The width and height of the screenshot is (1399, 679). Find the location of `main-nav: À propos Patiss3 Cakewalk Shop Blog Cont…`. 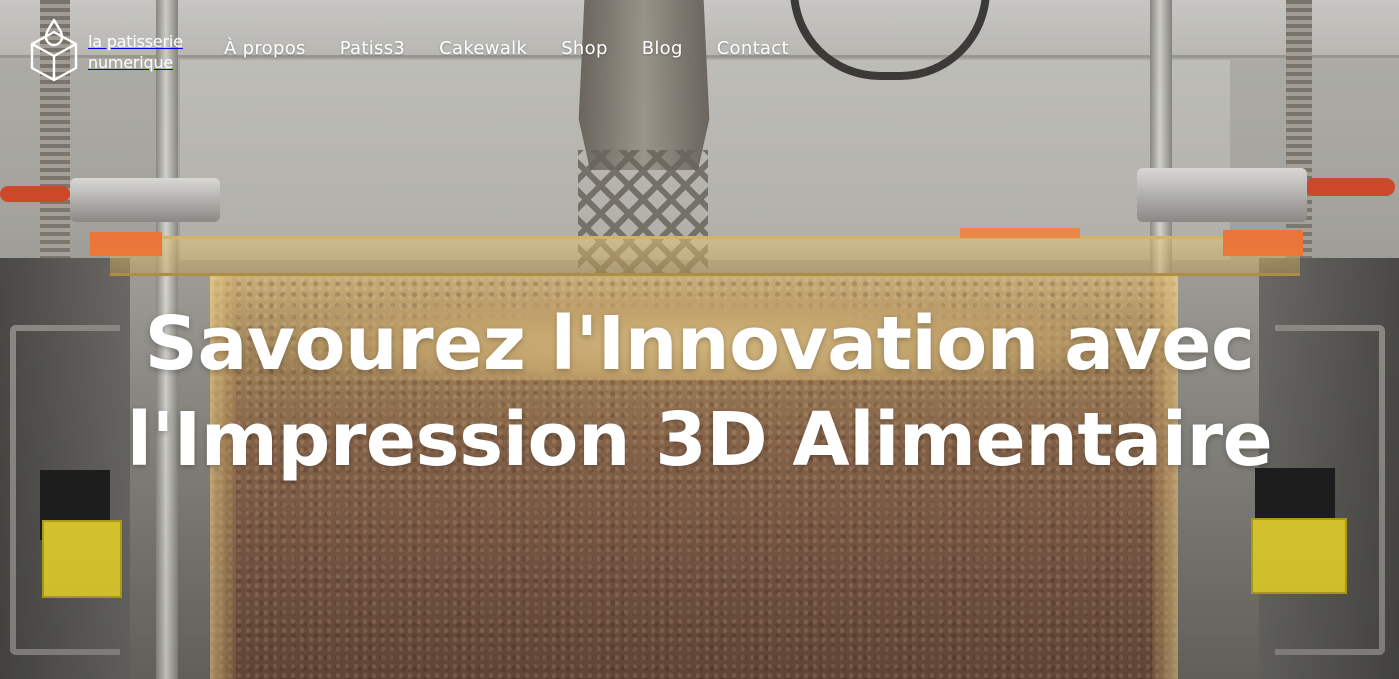

main-nav: À propos Patiss3 Cakewalk Shop Blog Cont… is located at coordinates (506, 48).